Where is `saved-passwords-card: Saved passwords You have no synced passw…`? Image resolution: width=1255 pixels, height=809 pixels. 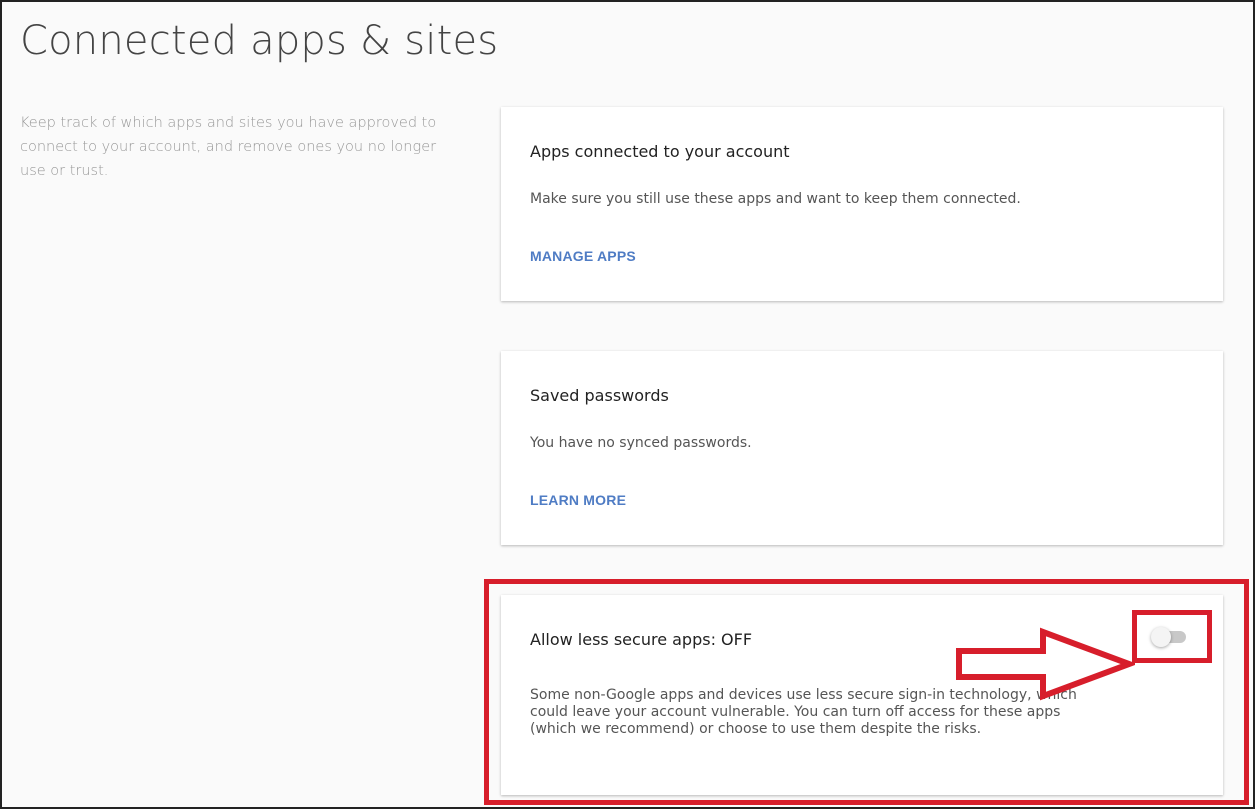
saved-passwords-card: Saved passwords You have no synced passw… is located at coordinates (862, 448).